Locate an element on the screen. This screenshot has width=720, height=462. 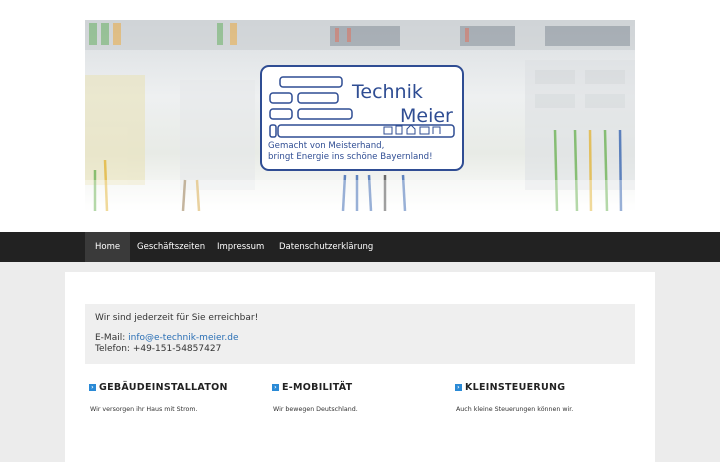
nav-item-home: Home is located at coordinates (108, 247).